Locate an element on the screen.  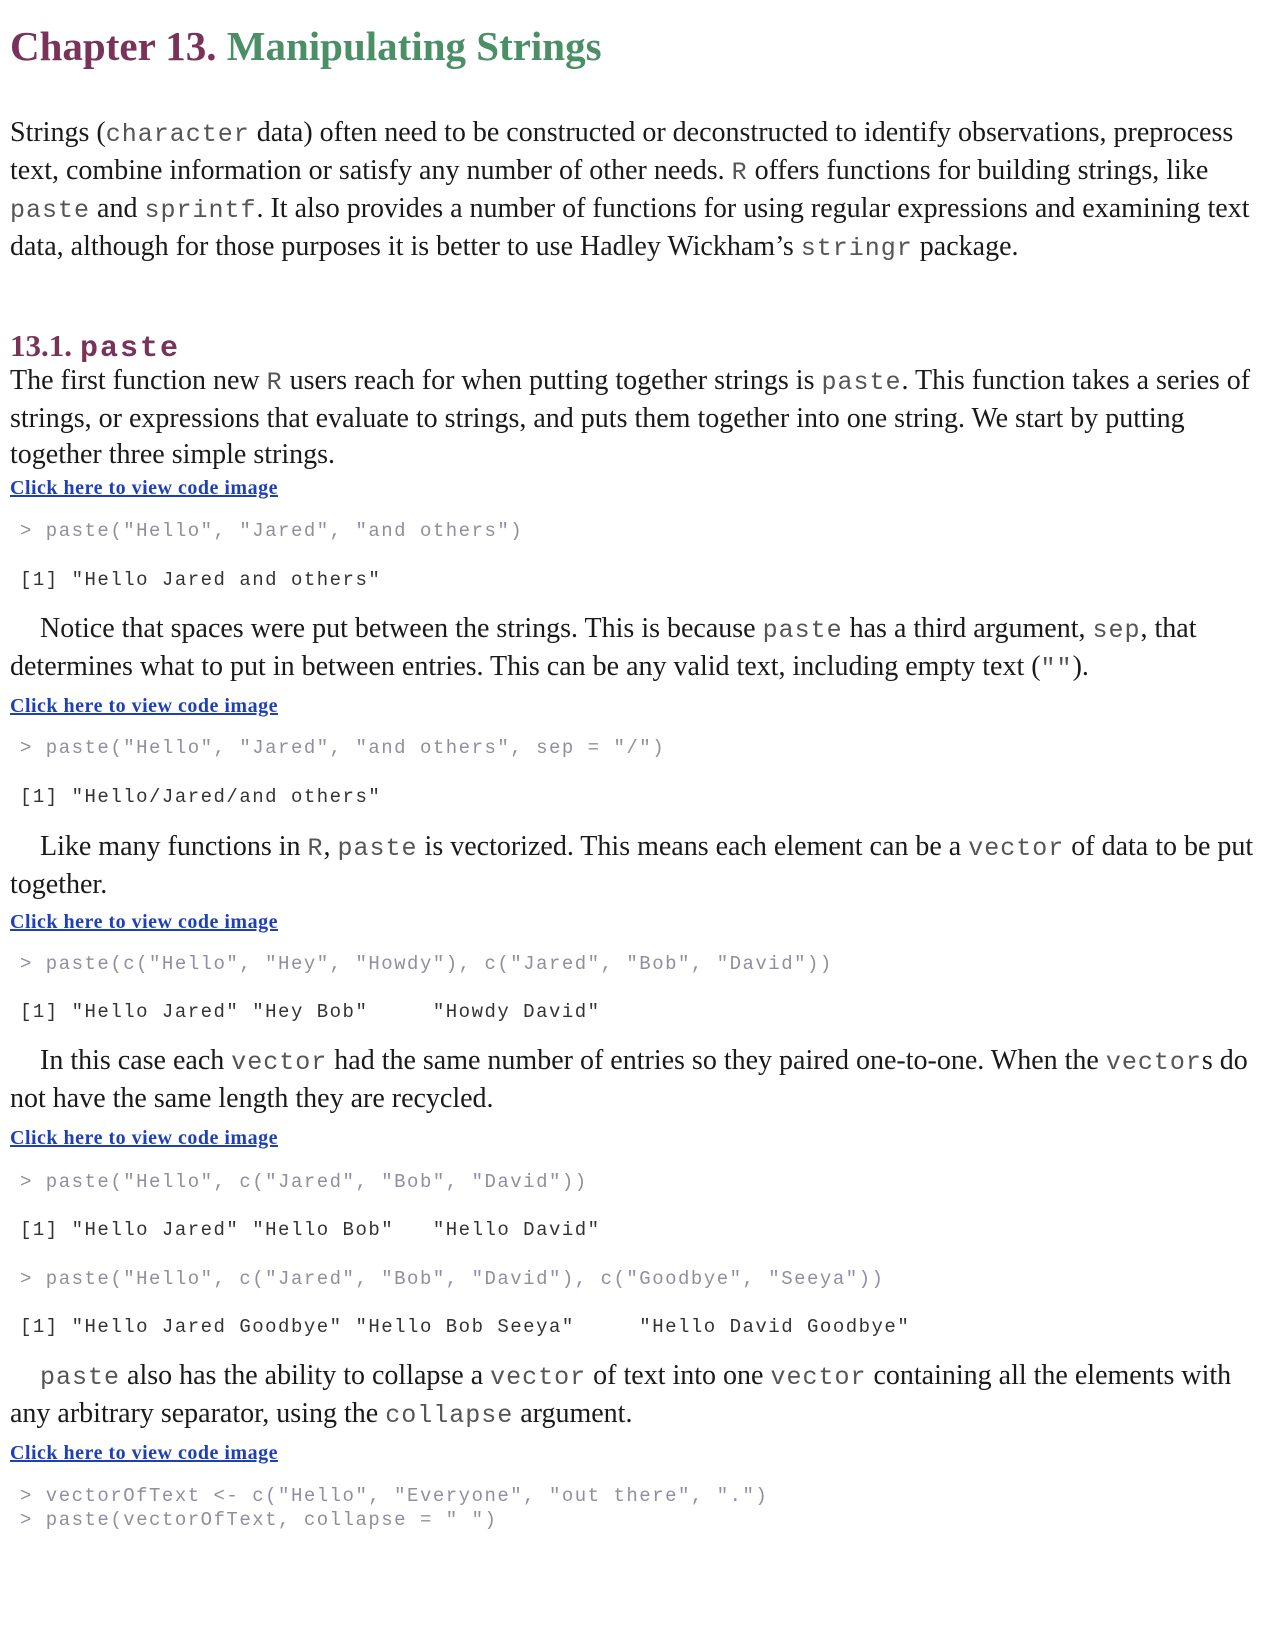
text: of text into one is located at coordinates (678, 1375).